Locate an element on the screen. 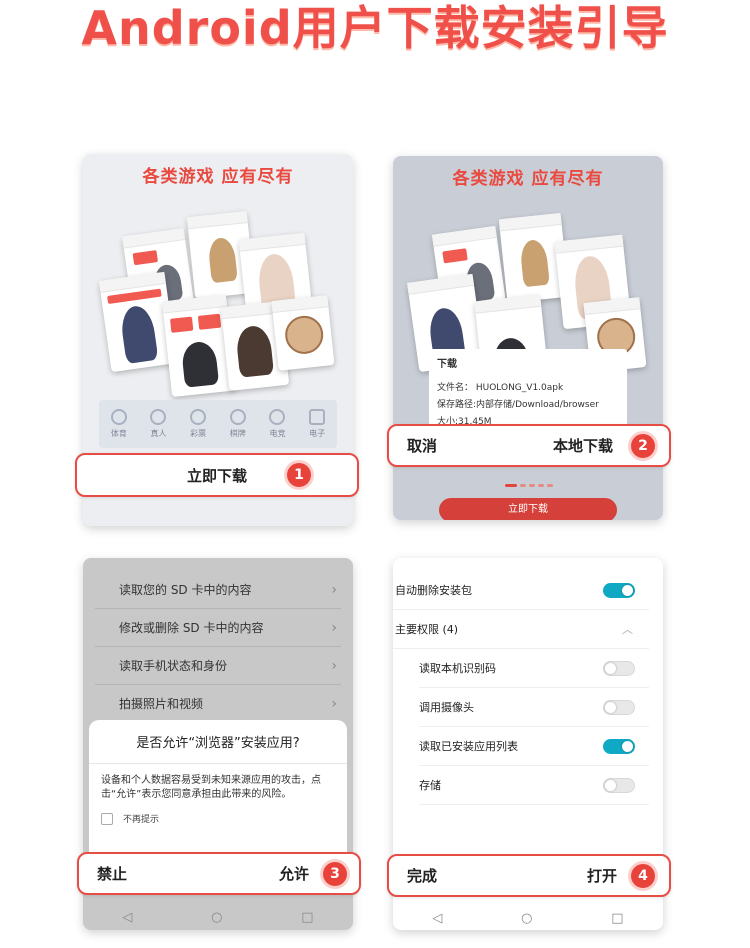 This screenshot has width=750, height=948. chevron-up-icon: ︿ is located at coordinates (627, 629).